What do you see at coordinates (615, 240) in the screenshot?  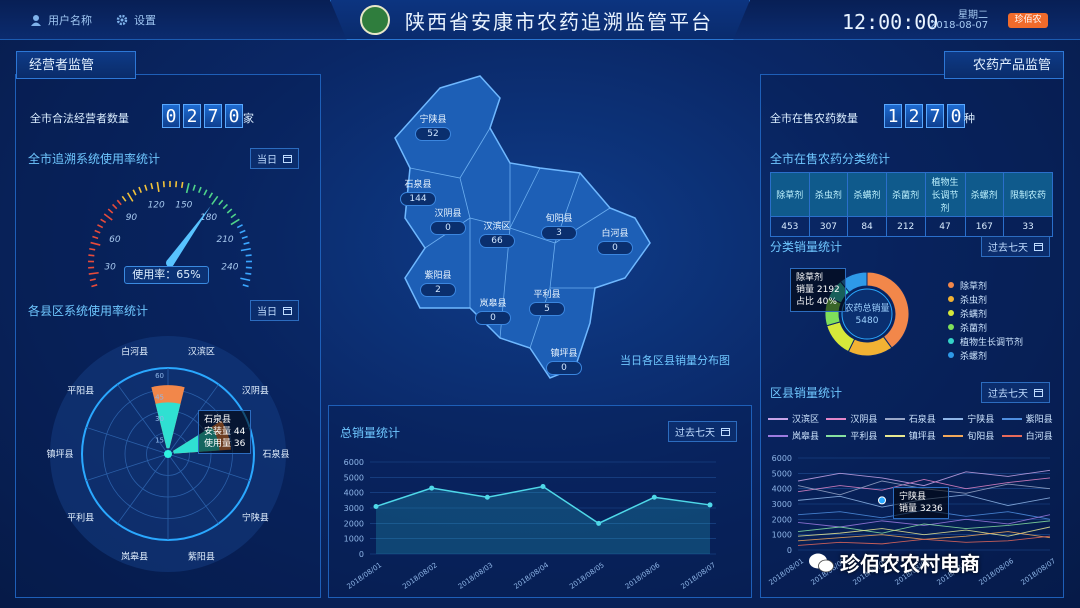 I see `map-county-baihe: 白河县 0` at bounding box center [615, 240].